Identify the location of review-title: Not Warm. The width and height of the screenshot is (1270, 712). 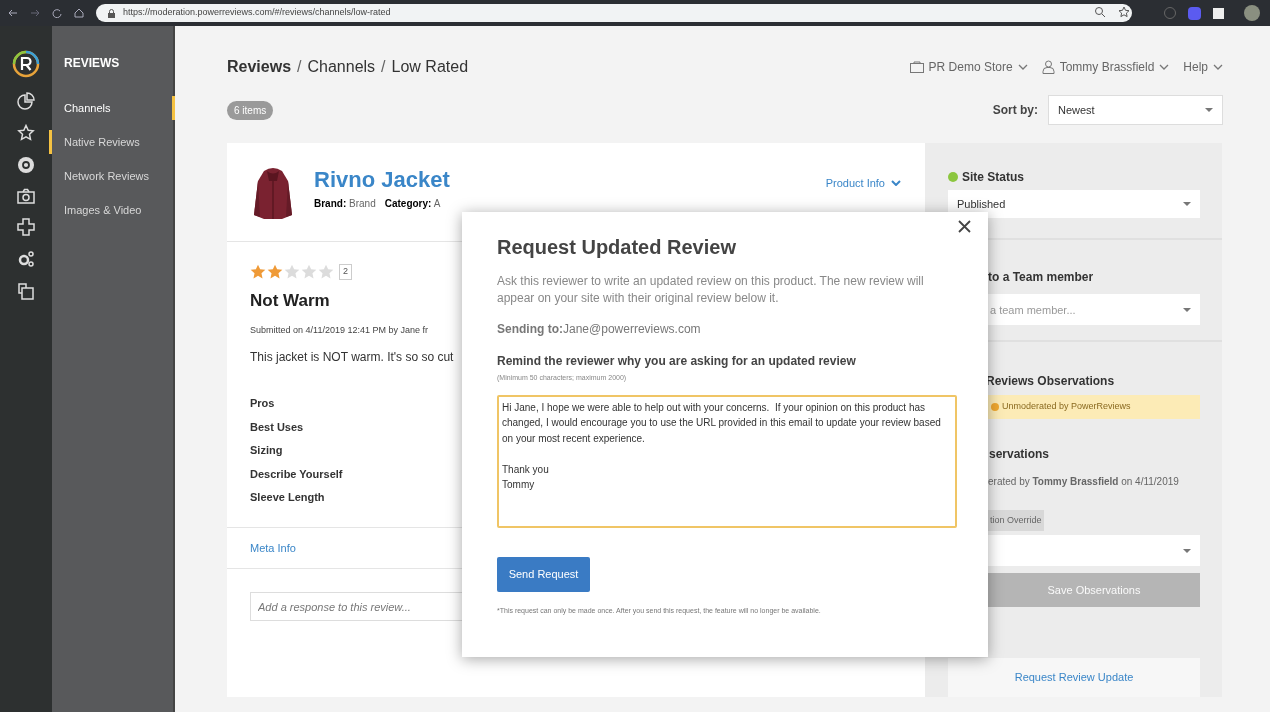
(290, 301).